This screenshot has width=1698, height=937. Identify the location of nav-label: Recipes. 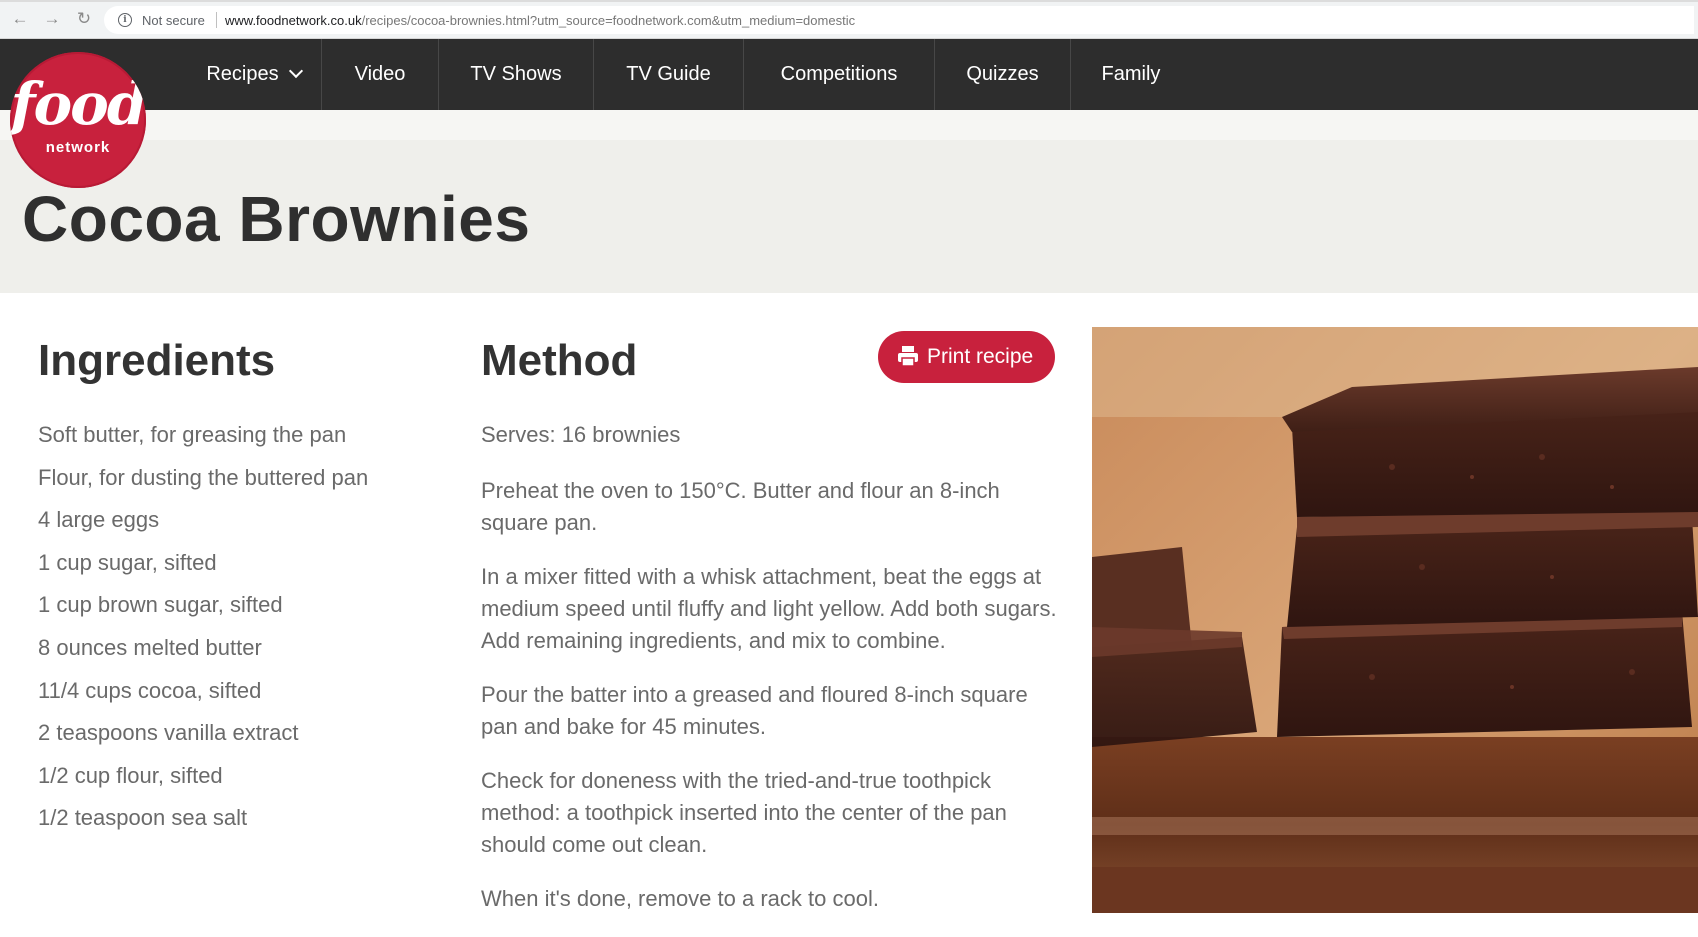
(242, 74).